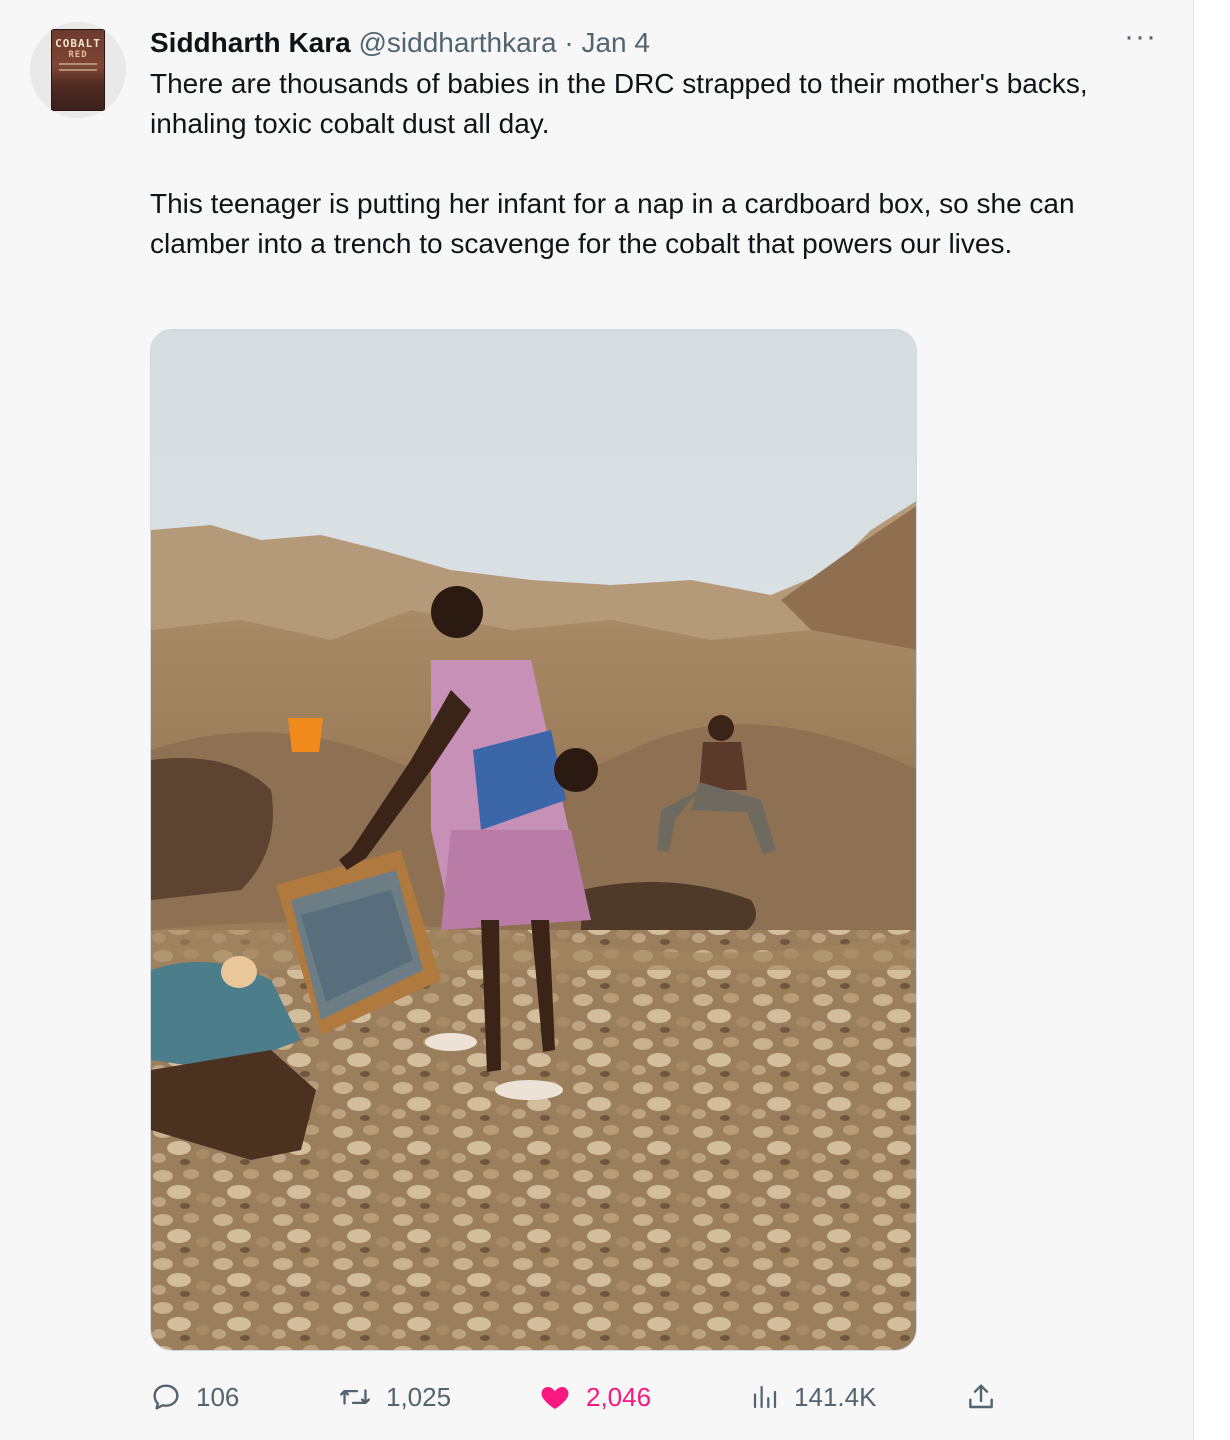 This screenshot has width=1230, height=1440. I want to click on view-count: 141.4K, so click(835, 1396).